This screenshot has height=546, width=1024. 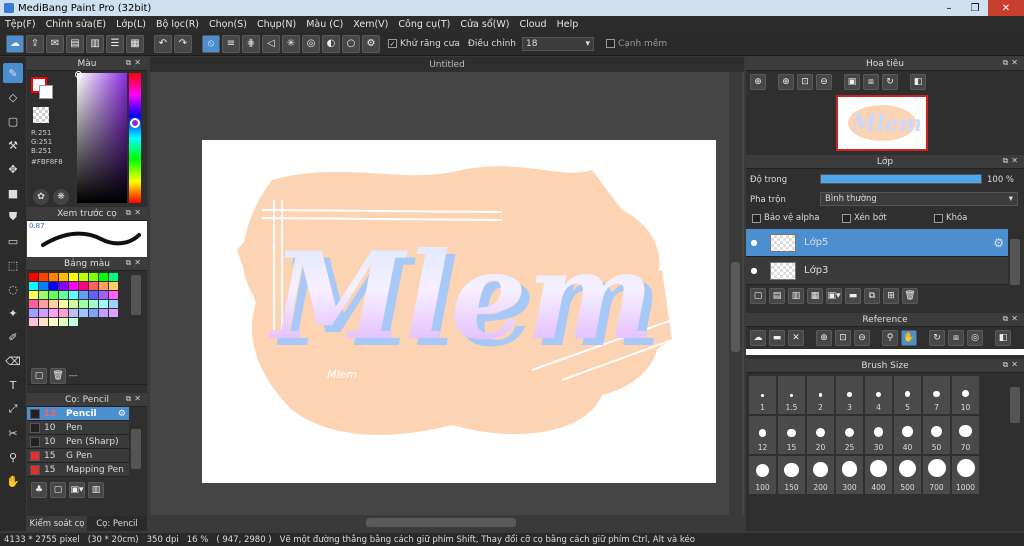 What do you see at coordinates (762, 435) in the screenshot?
I see `brush-size-cell: 12` at bounding box center [762, 435].